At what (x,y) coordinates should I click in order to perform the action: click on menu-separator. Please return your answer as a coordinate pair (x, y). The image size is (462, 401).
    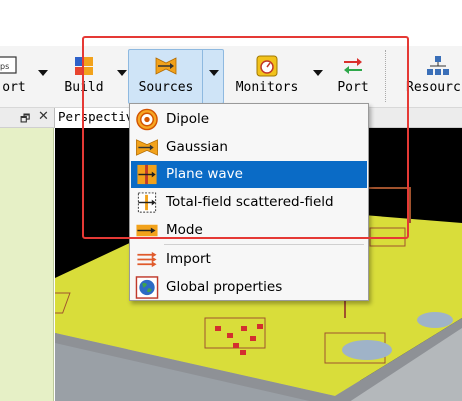
    Looking at the image, I should click on (264, 244).